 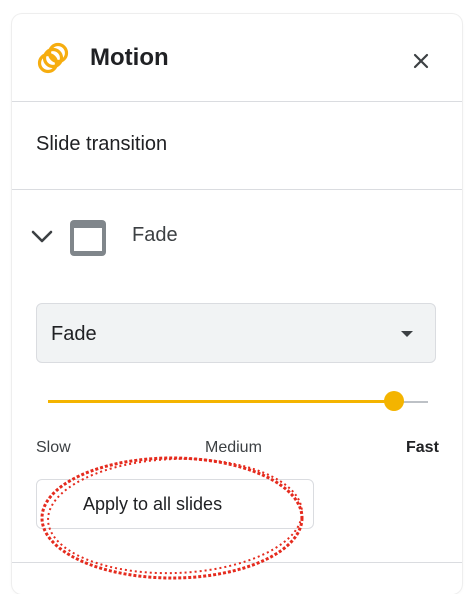 I want to click on motion-rings-icon, so click(x=53, y=58).